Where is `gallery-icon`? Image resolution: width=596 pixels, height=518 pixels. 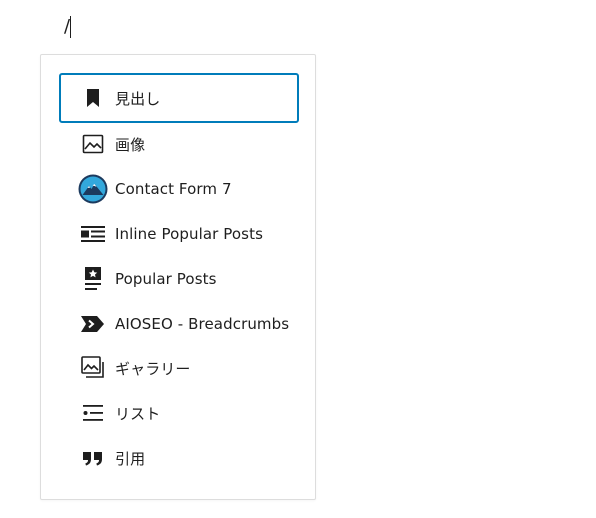 gallery-icon is located at coordinates (93, 368).